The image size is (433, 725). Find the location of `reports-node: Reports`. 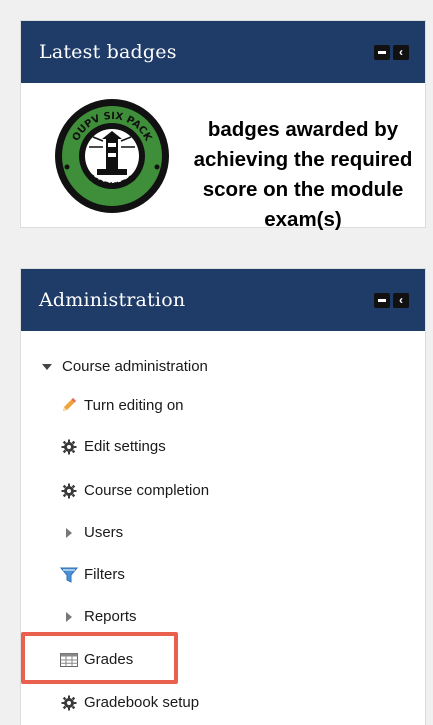

reports-node: Reports is located at coordinates (98, 616).